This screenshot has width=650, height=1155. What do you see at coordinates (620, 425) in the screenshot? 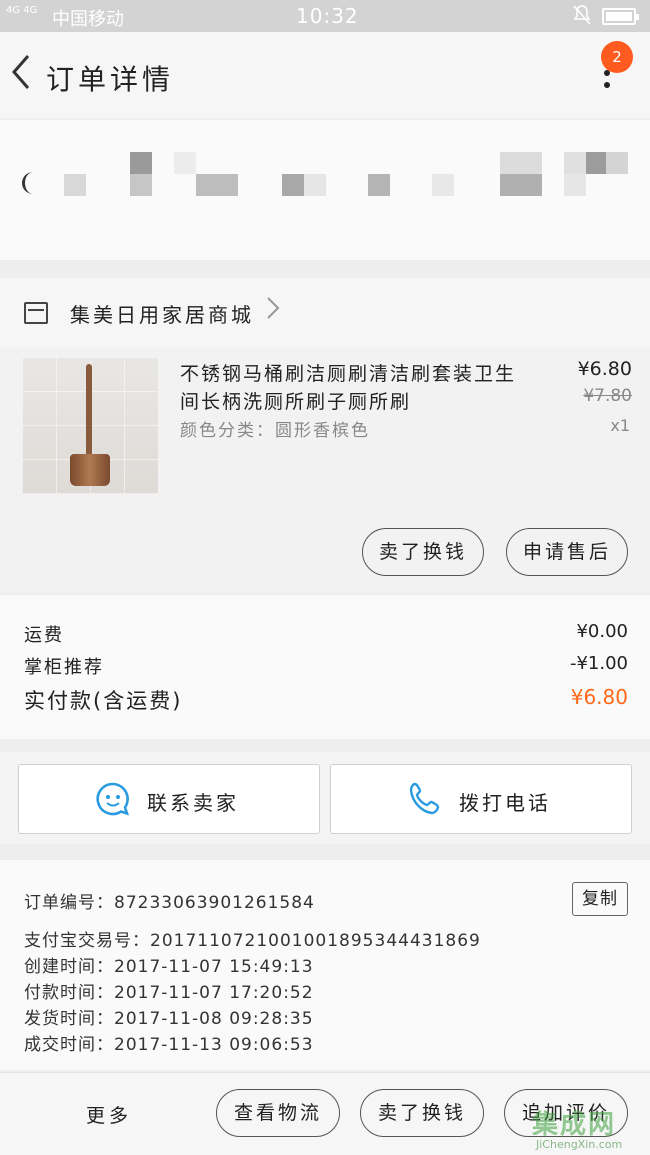
I see `product-quantity: x1` at bounding box center [620, 425].